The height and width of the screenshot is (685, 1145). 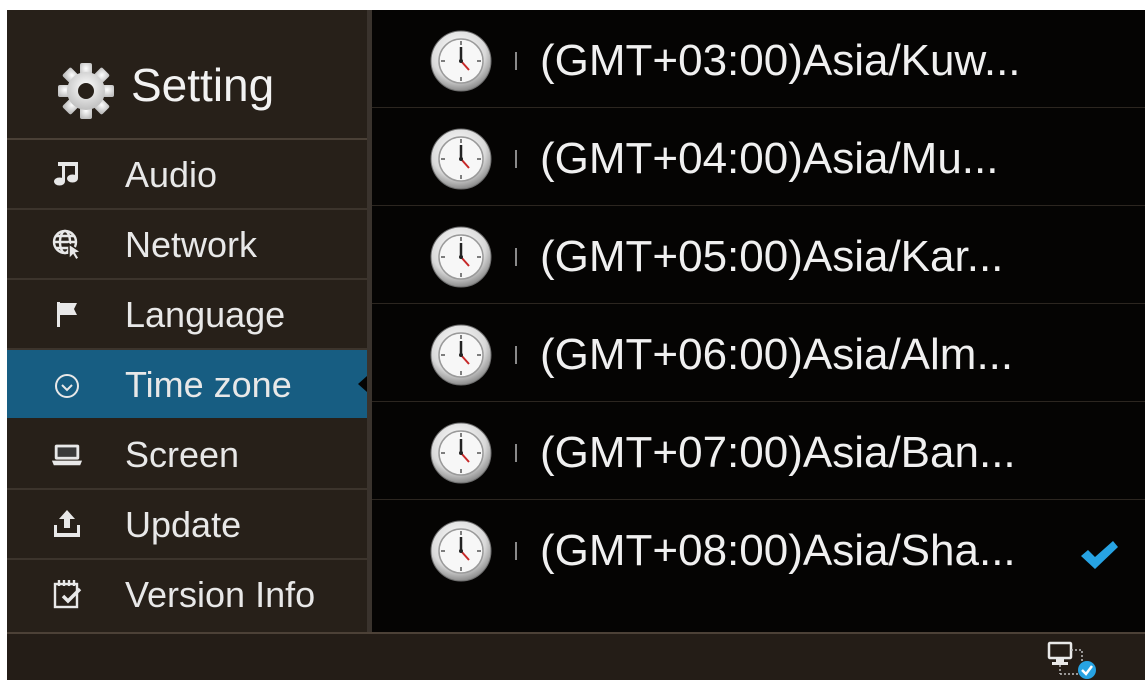 I want to click on sidebar-item-label: Time zone, so click(x=208, y=384).